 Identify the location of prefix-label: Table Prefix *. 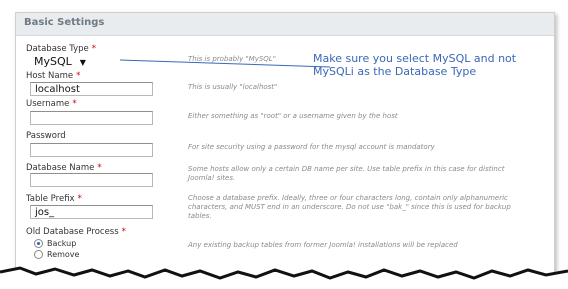
(54, 199).